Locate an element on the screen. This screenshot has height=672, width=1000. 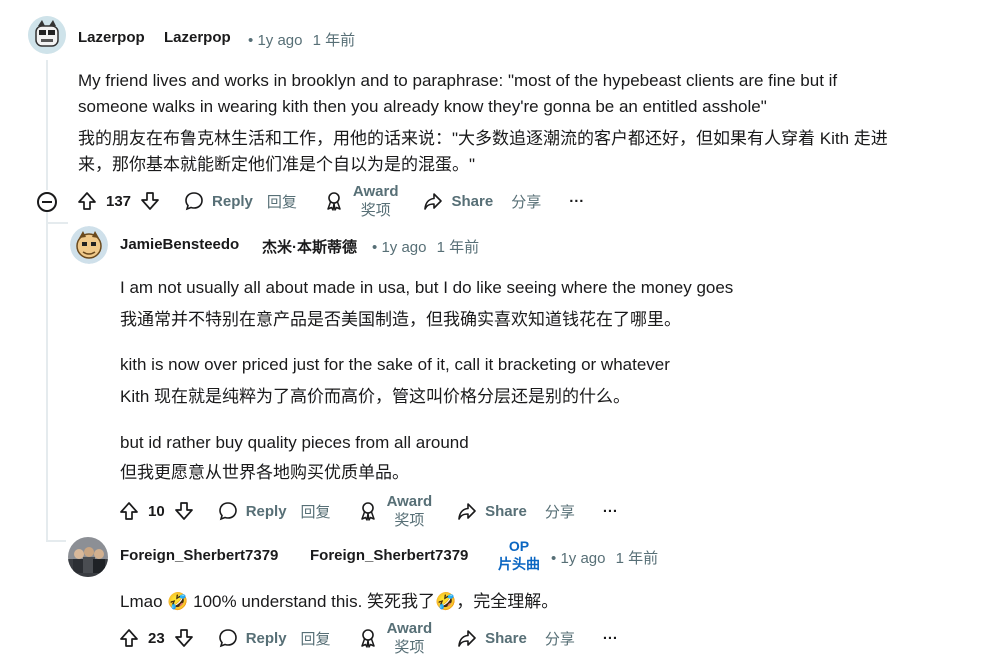
vote-count: 137 is located at coordinates (119, 201).